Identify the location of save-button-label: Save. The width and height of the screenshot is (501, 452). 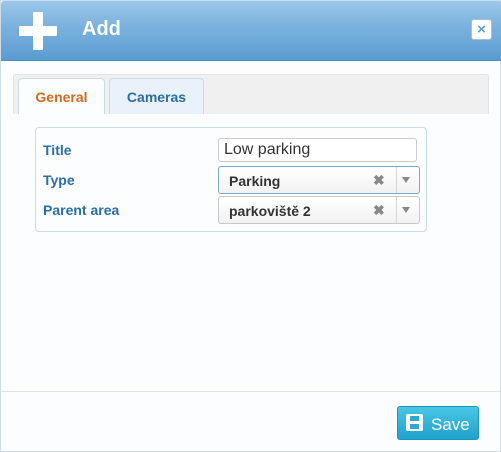
(450, 424).